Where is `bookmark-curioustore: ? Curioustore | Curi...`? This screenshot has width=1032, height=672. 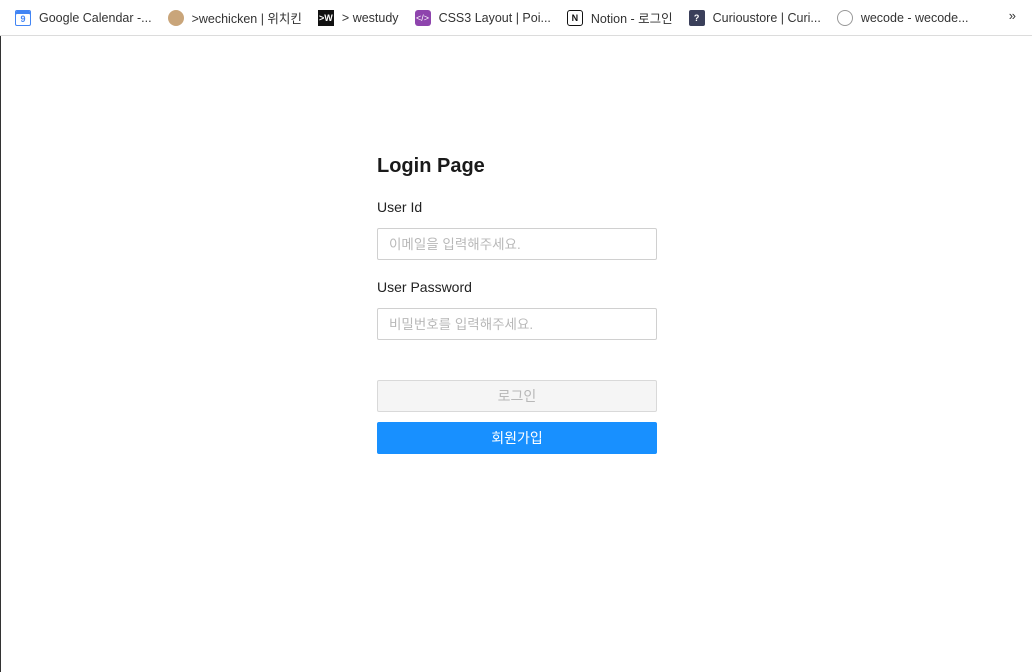
bookmark-curioustore: ? Curioustore | Curi... is located at coordinates (754, 18).